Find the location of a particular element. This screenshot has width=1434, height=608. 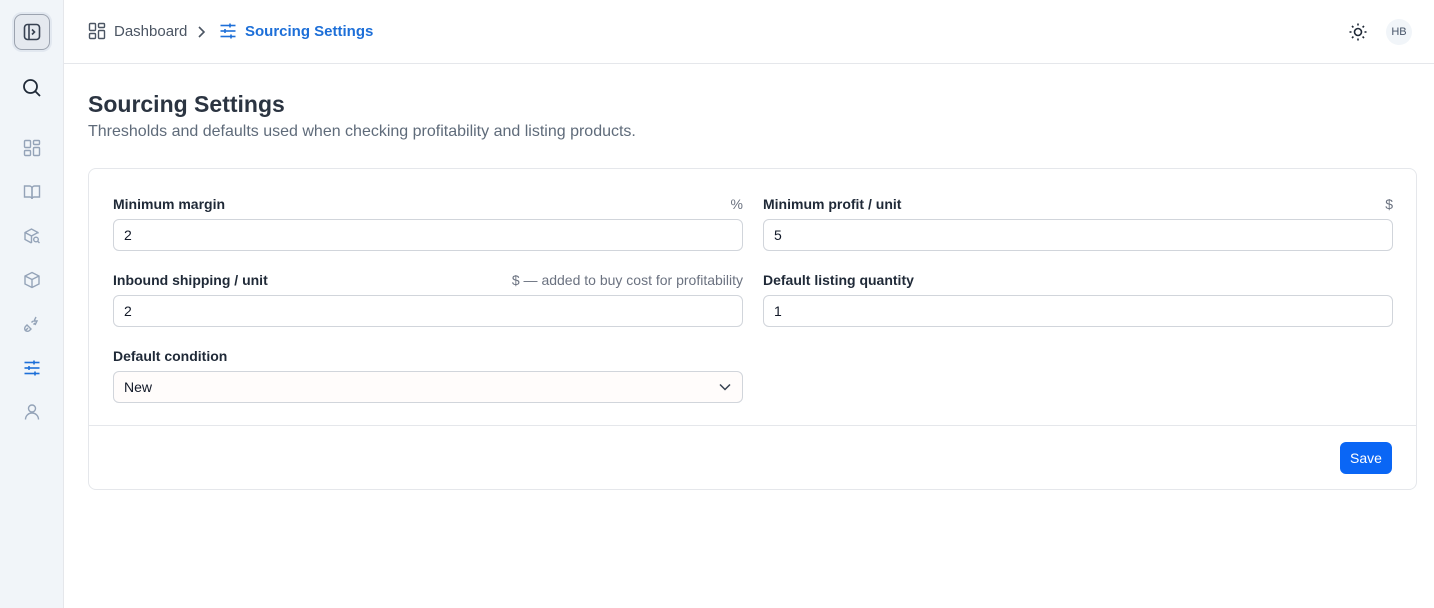

search-icon is located at coordinates (32, 88).